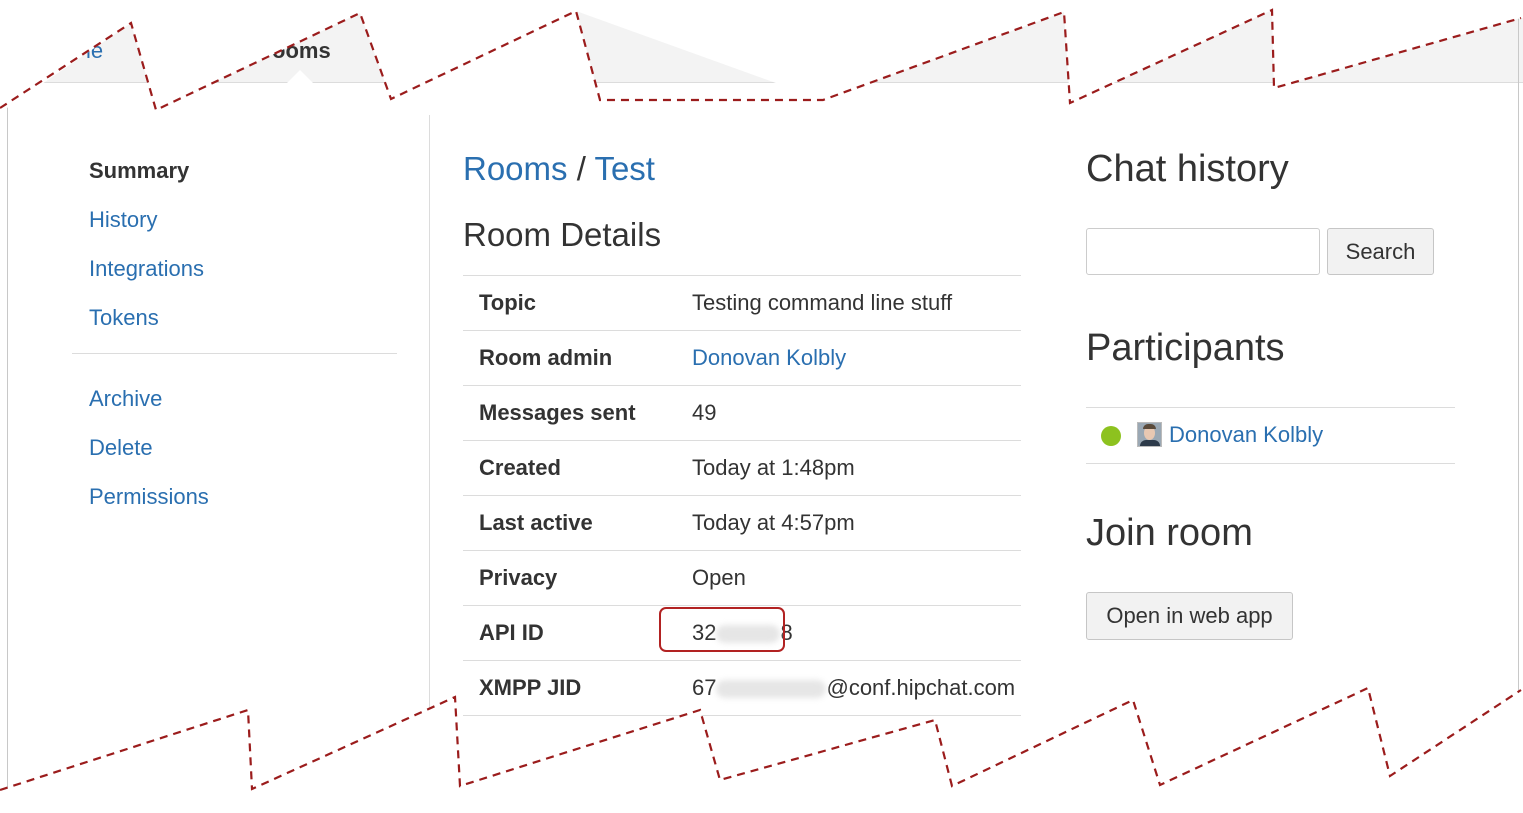 The image size is (1523, 813). I want to click on last-active-value: Today at 4:57pm, so click(856, 523).